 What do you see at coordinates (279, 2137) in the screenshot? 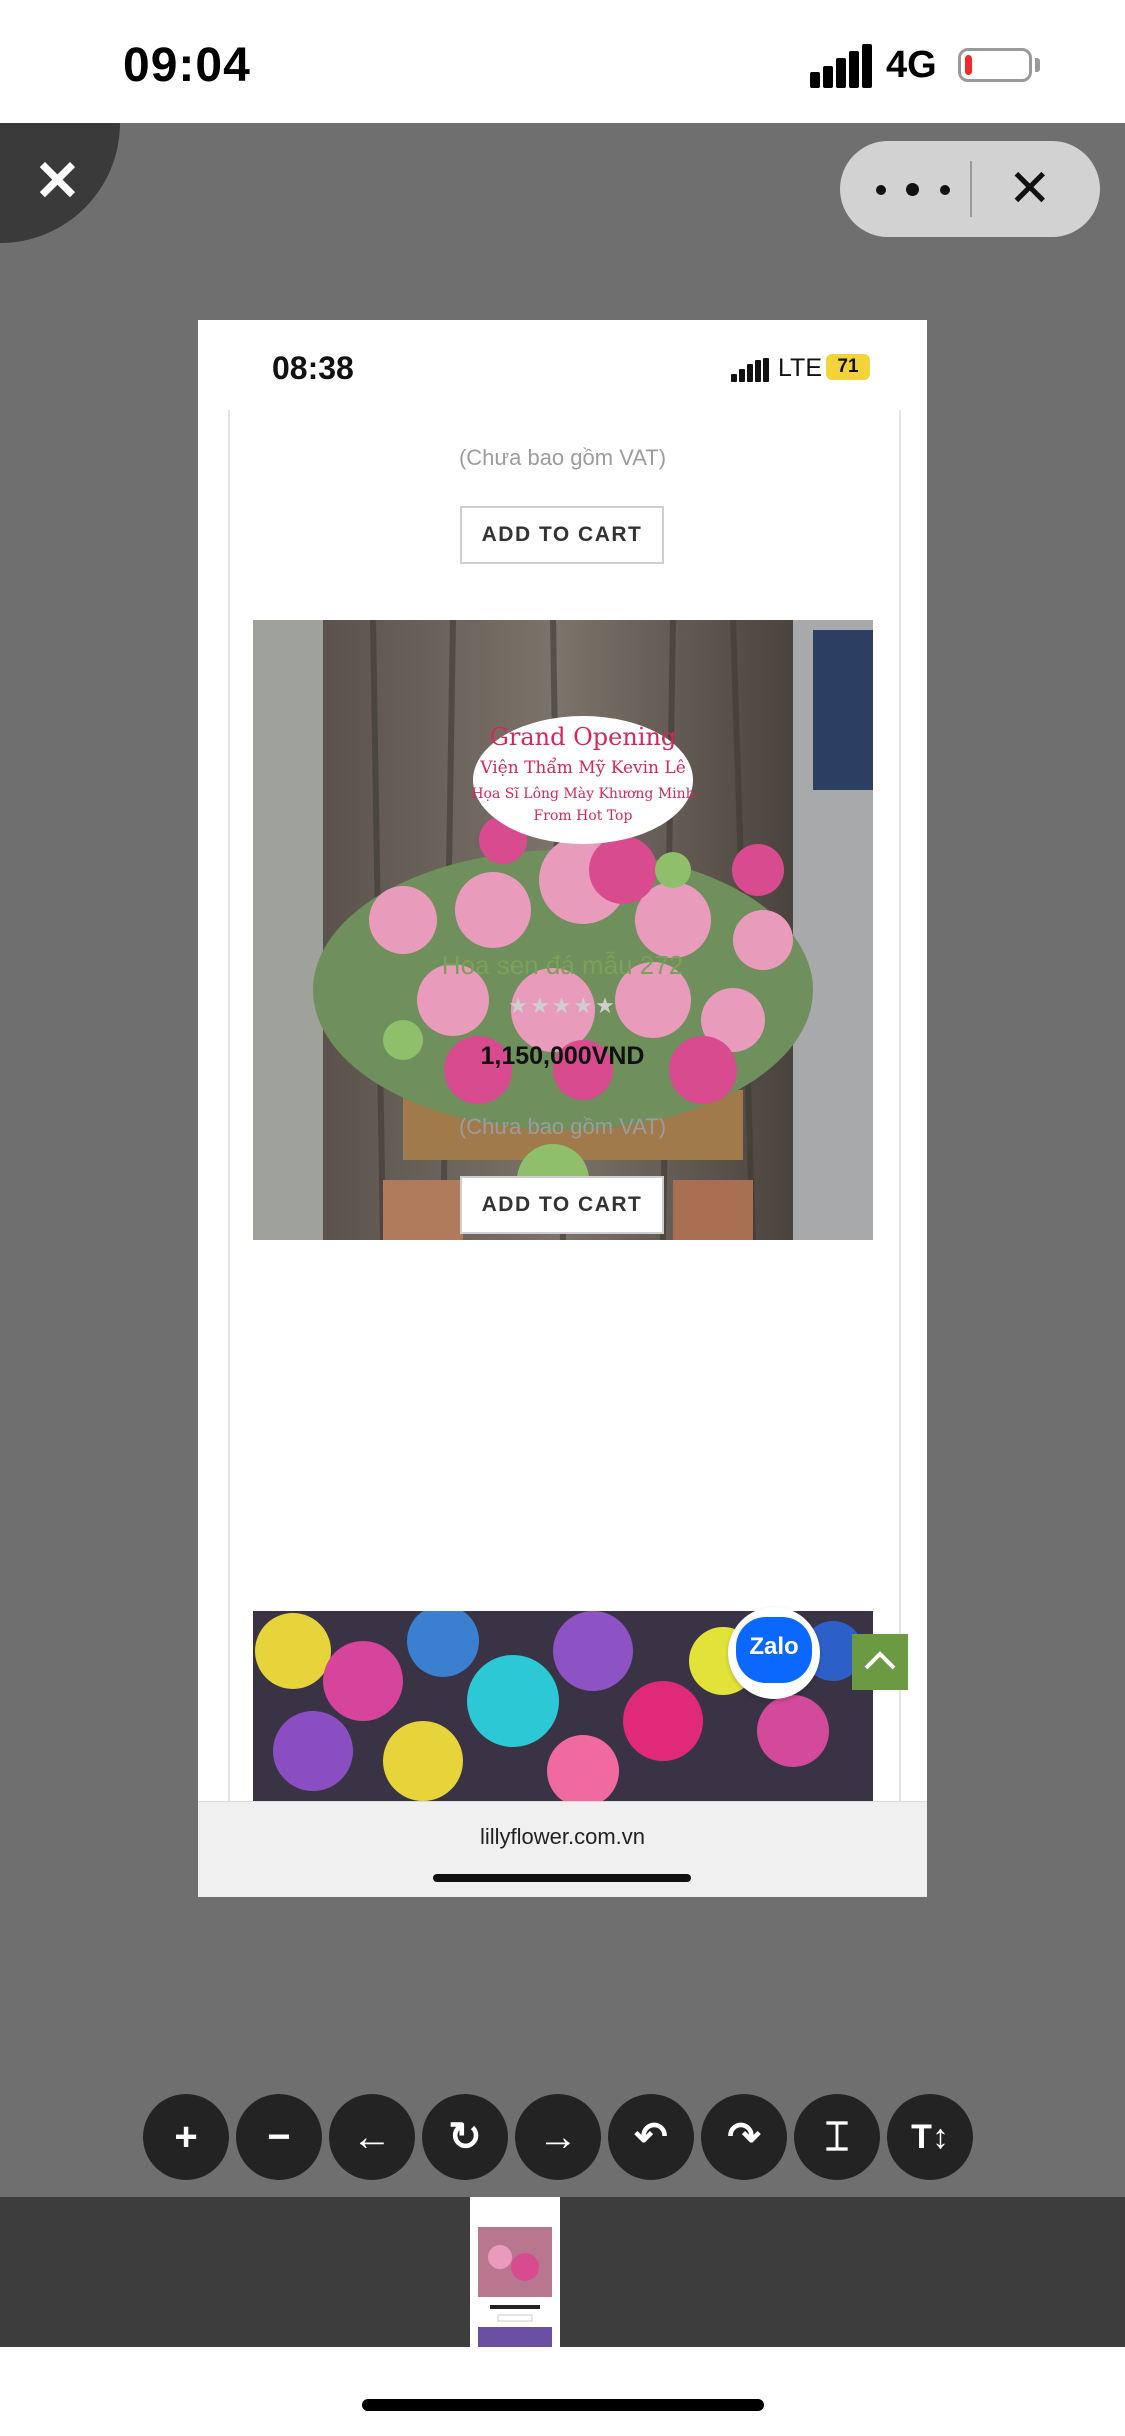
I see `zoom-out-button: −` at bounding box center [279, 2137].